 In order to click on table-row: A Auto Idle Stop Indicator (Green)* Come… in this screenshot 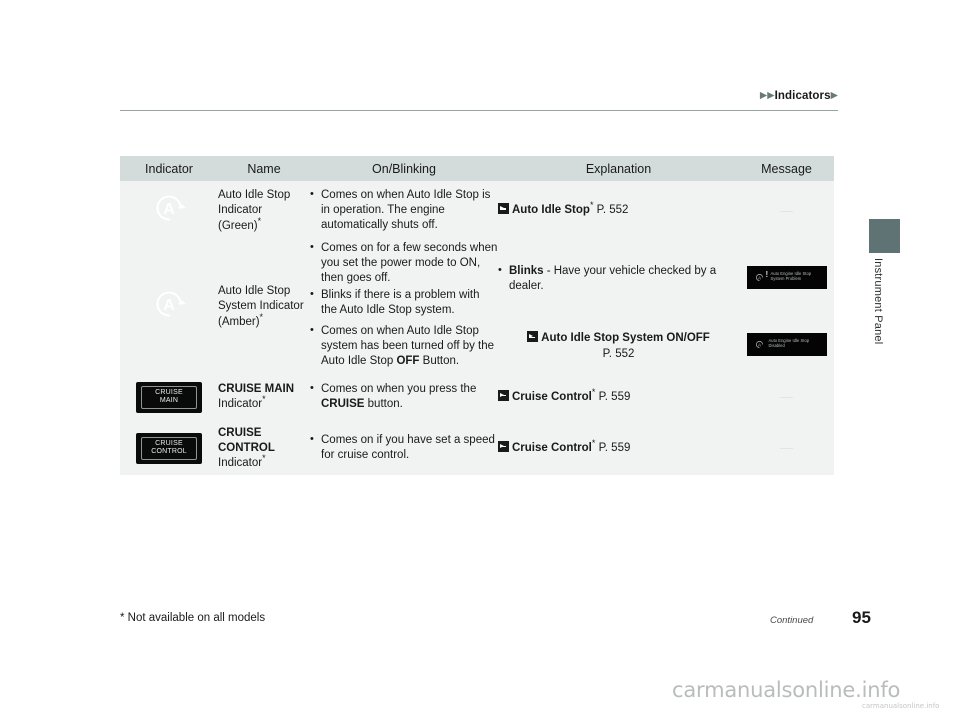, I will do `click(477, 211)`.